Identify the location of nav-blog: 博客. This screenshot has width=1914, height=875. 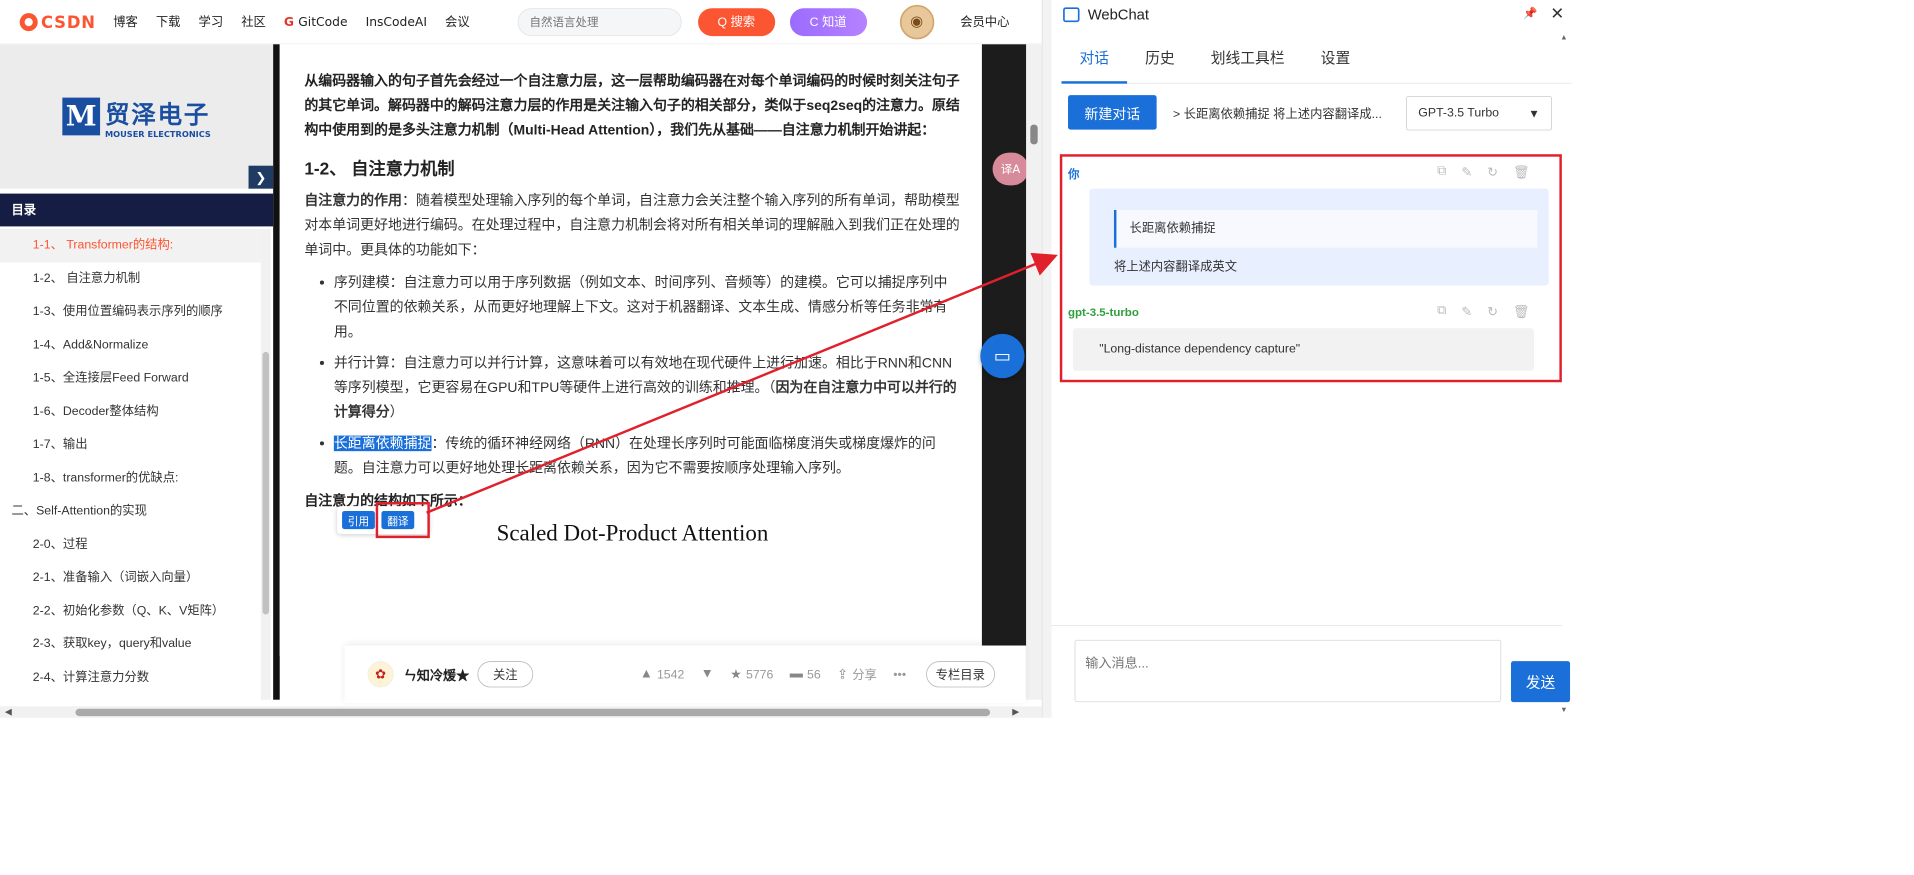
(125, 21).